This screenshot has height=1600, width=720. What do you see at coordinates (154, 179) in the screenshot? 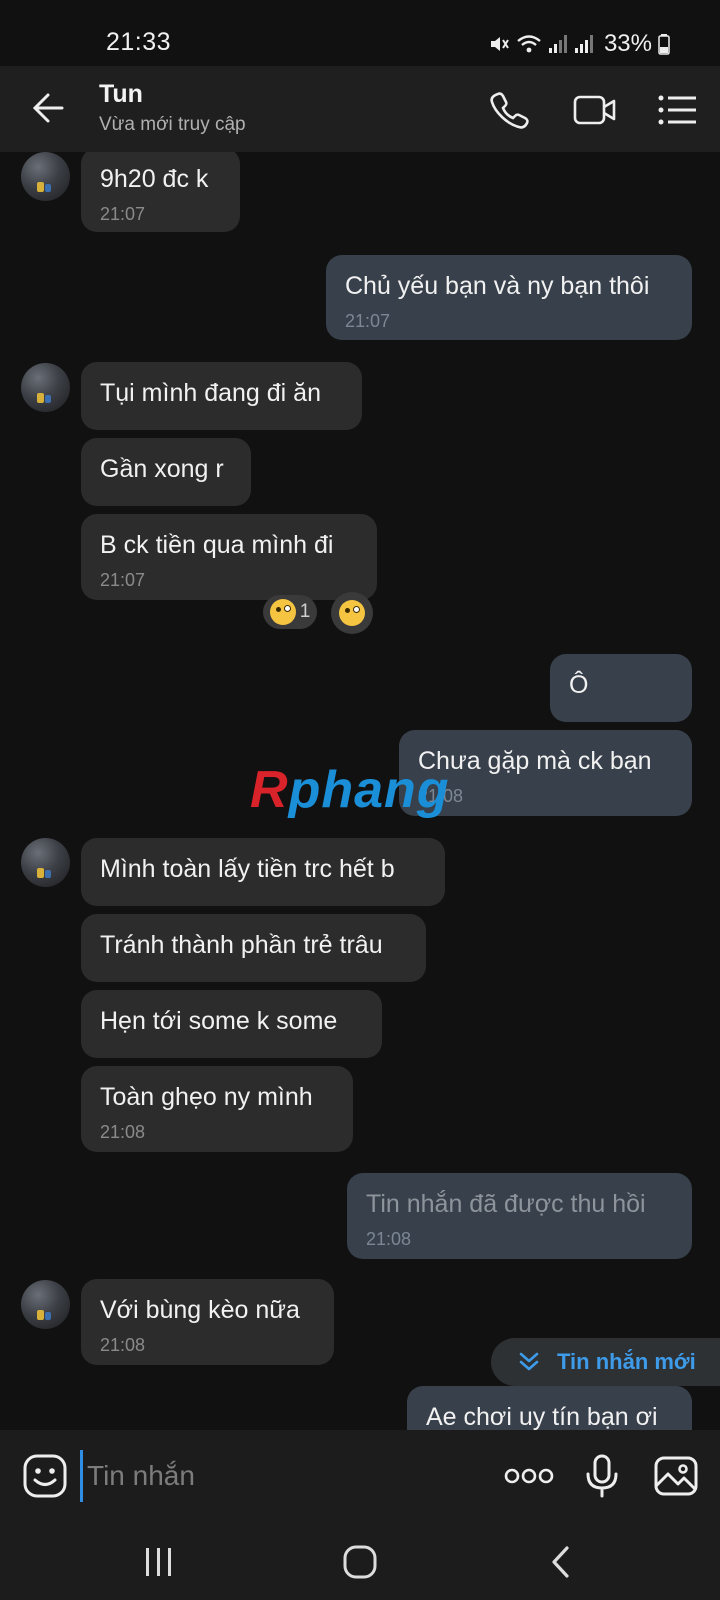
I see `message-text: 9h20 đc k` at bounding box center [154, 179].